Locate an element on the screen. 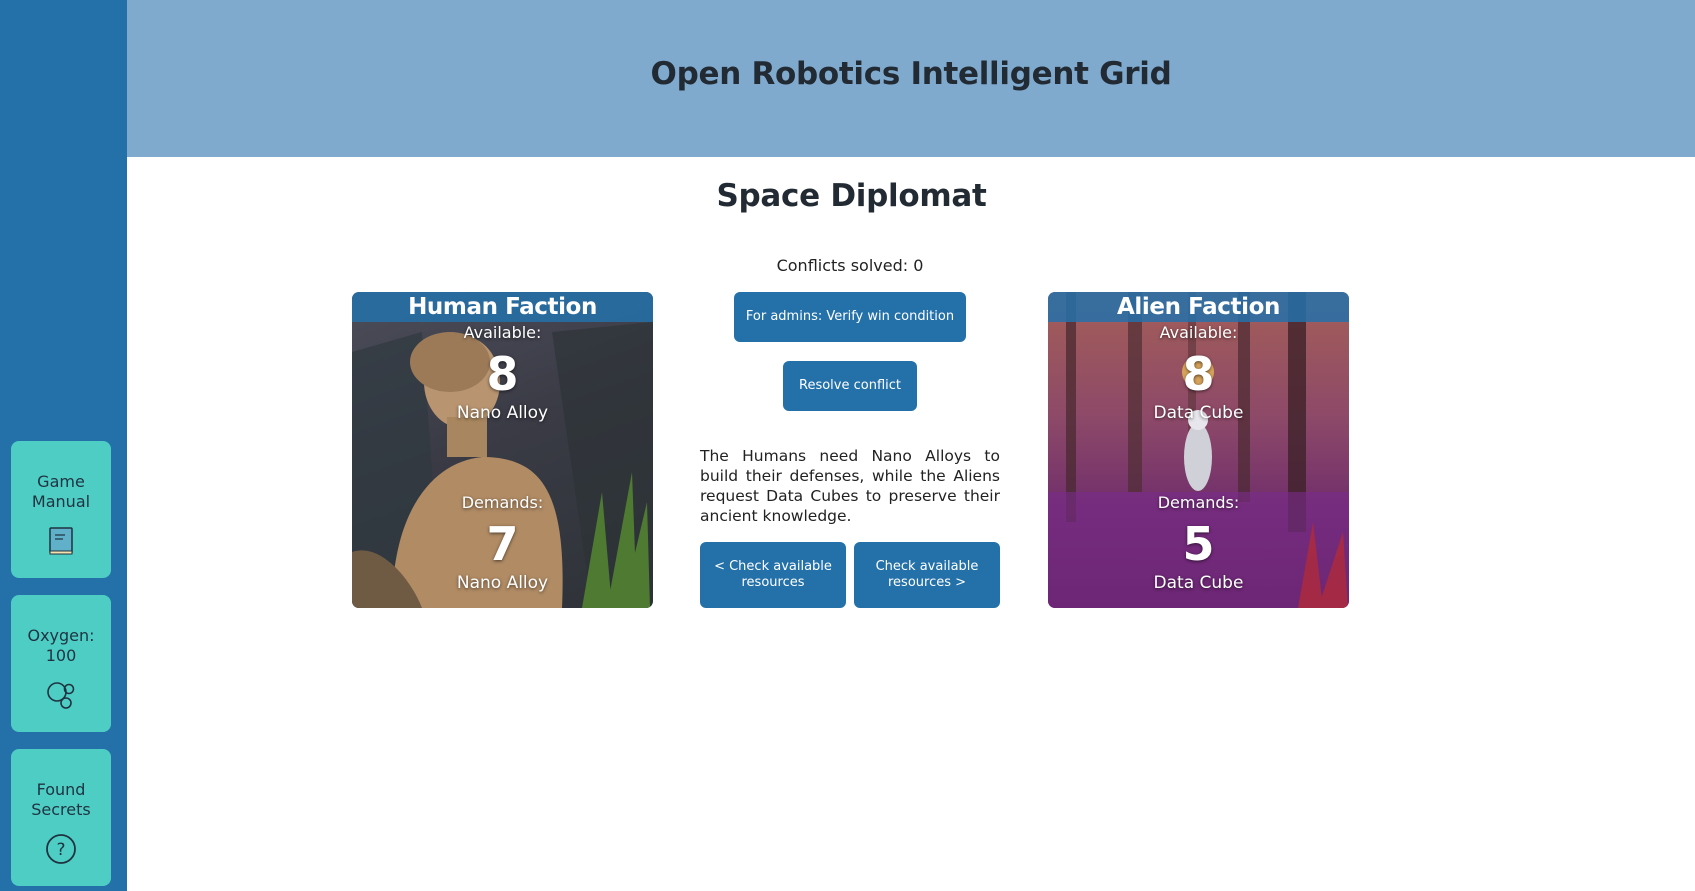 The image size is (1695, 891). conflicts-counter: Conflicts solved: 0 is located at coordinates (850, 265).